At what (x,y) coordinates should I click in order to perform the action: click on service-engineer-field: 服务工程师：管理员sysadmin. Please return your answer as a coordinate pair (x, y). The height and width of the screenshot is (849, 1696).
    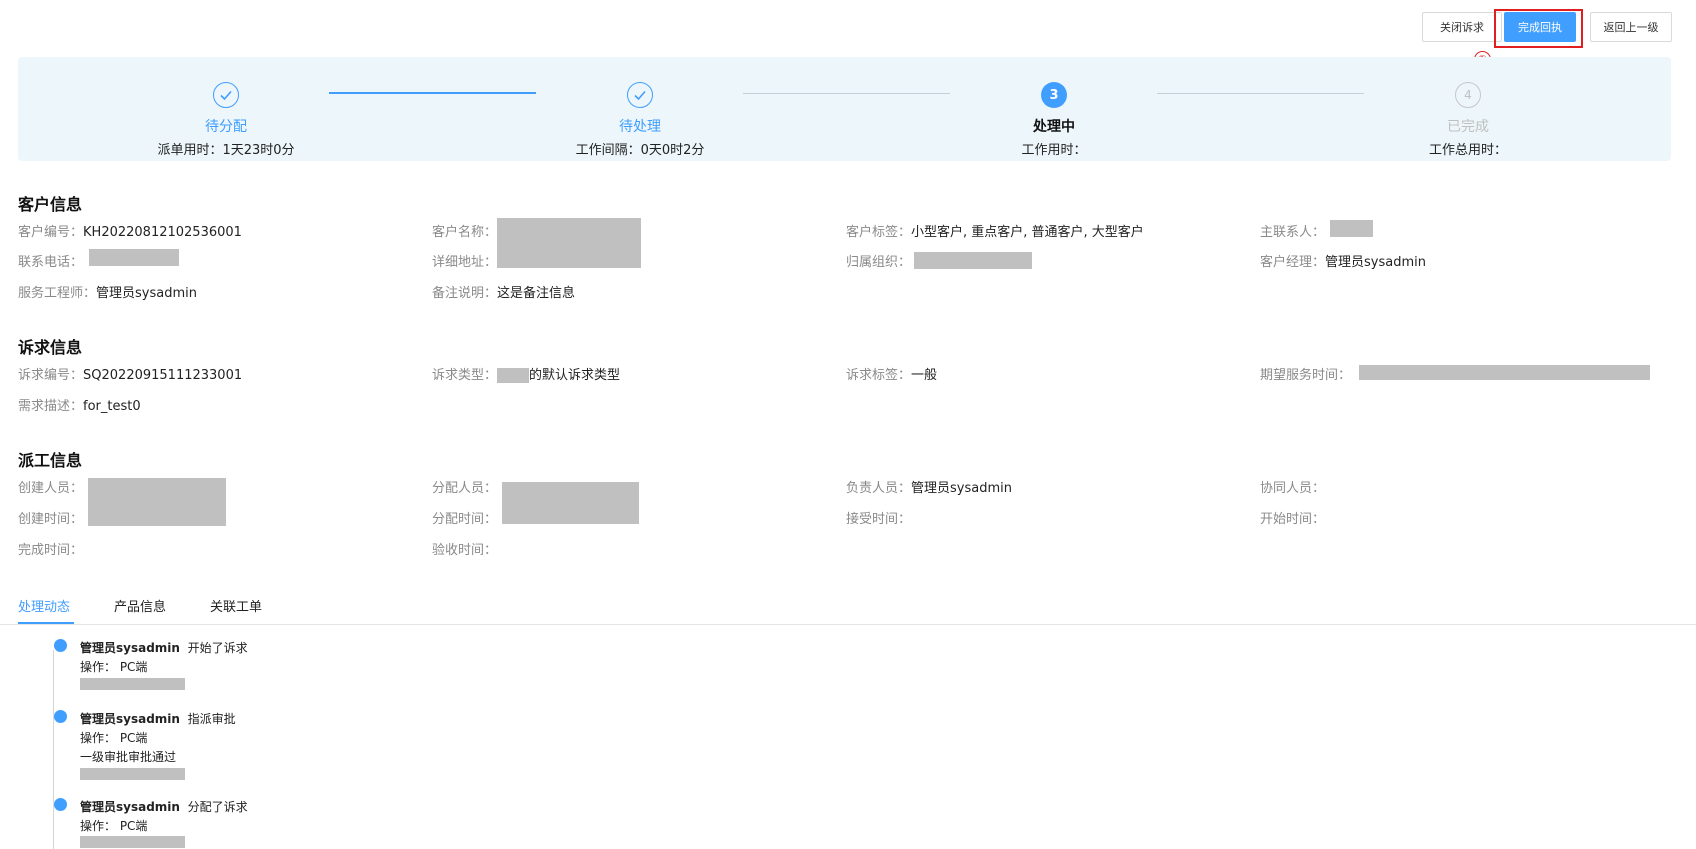
    Looking at the image, I should click on (107, 293).